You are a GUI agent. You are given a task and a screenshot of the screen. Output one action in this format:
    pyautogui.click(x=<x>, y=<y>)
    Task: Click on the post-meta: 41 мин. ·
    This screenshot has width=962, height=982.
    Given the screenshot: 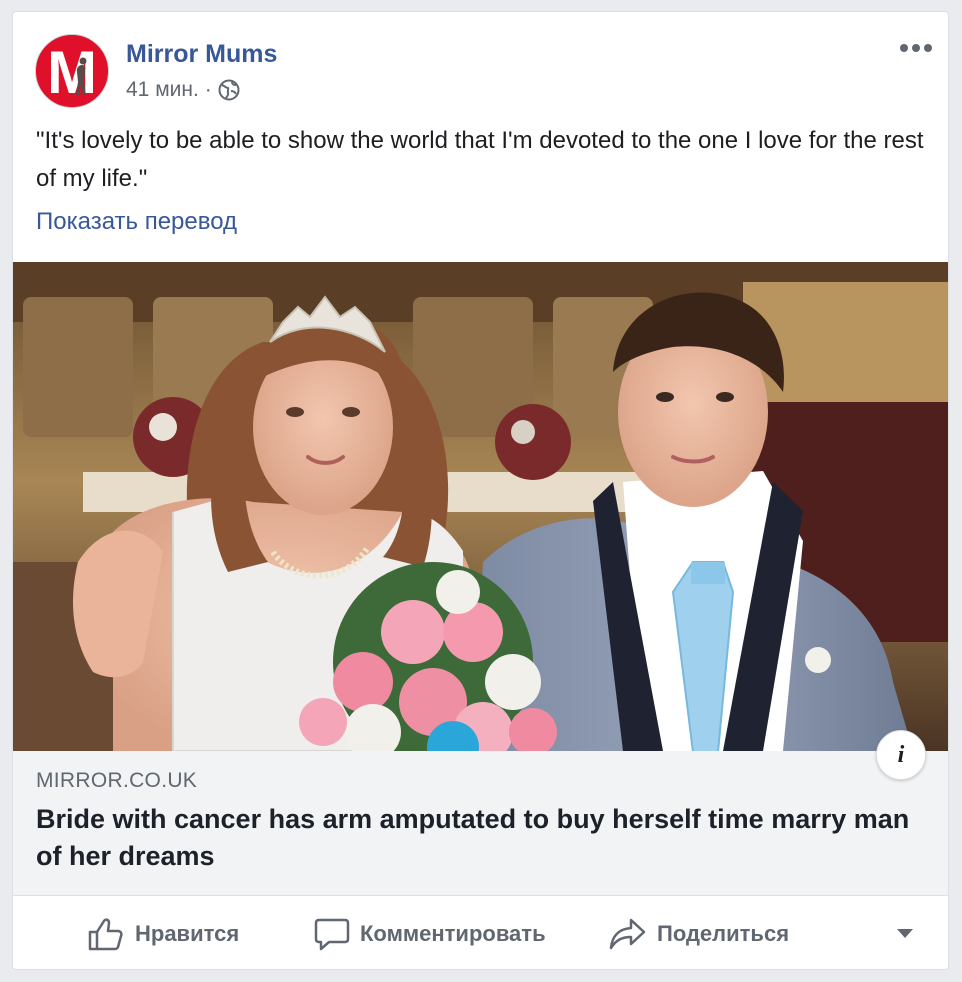 What is the action you would take?
    pyautogui.click(x=183, y=90)
    